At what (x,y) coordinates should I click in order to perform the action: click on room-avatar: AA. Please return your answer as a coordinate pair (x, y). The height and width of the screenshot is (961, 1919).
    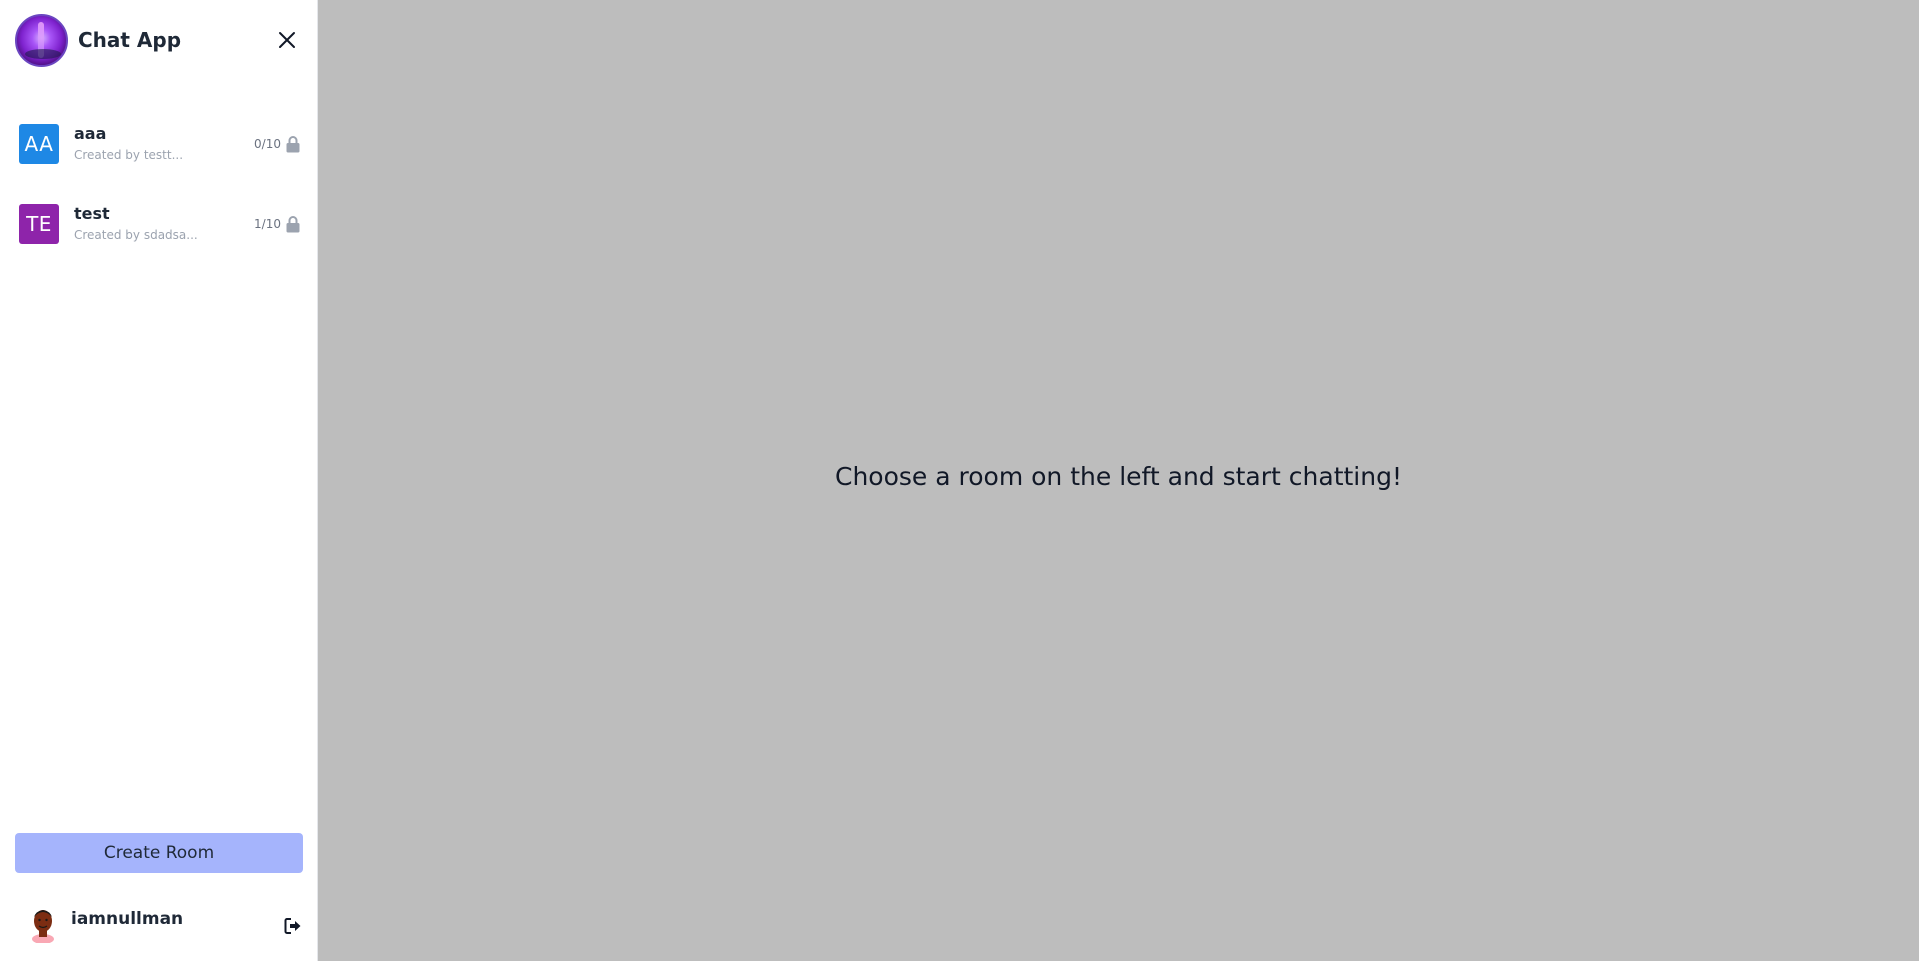
    Looking at the image, I should click on (39, 144).